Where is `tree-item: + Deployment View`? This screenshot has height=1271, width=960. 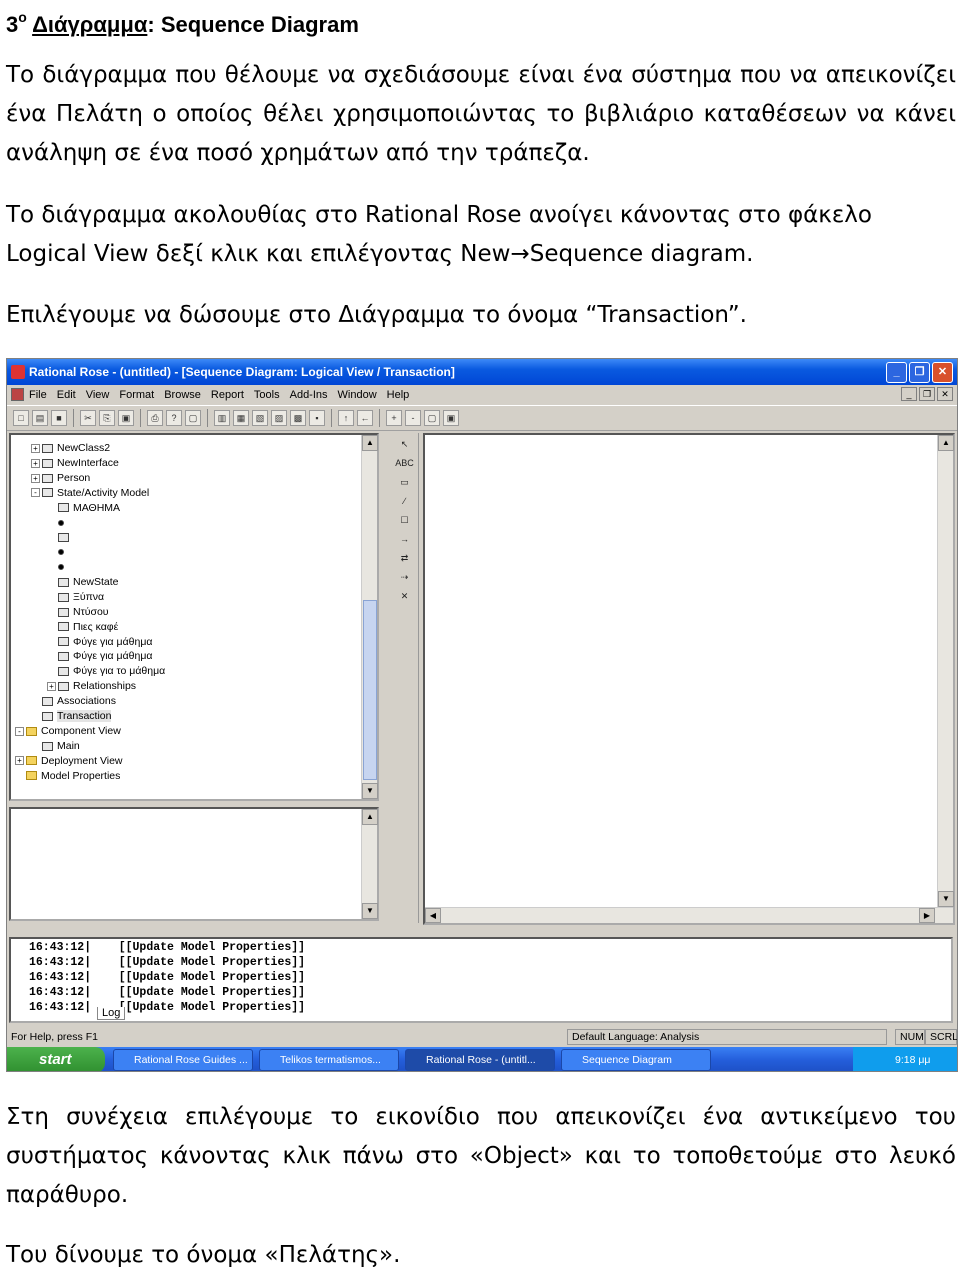 tree-item: + Deployment View is located at coordinates (90, 761).